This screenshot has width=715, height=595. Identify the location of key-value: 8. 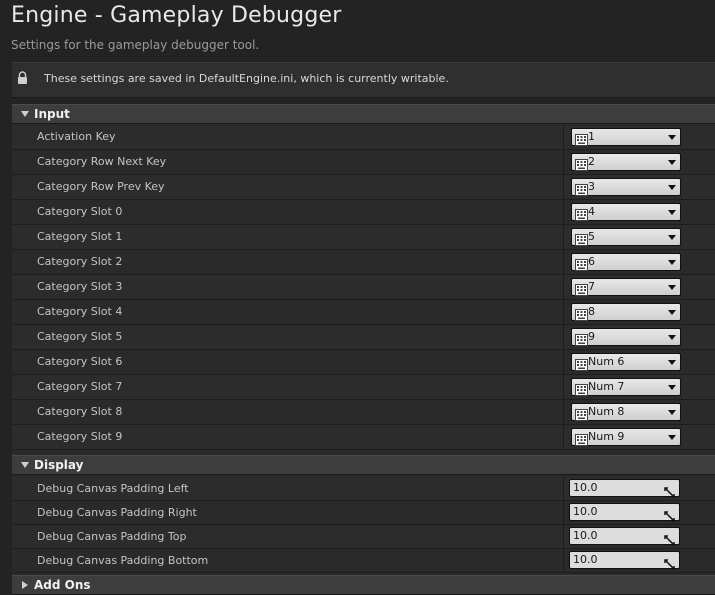
(591, 311).